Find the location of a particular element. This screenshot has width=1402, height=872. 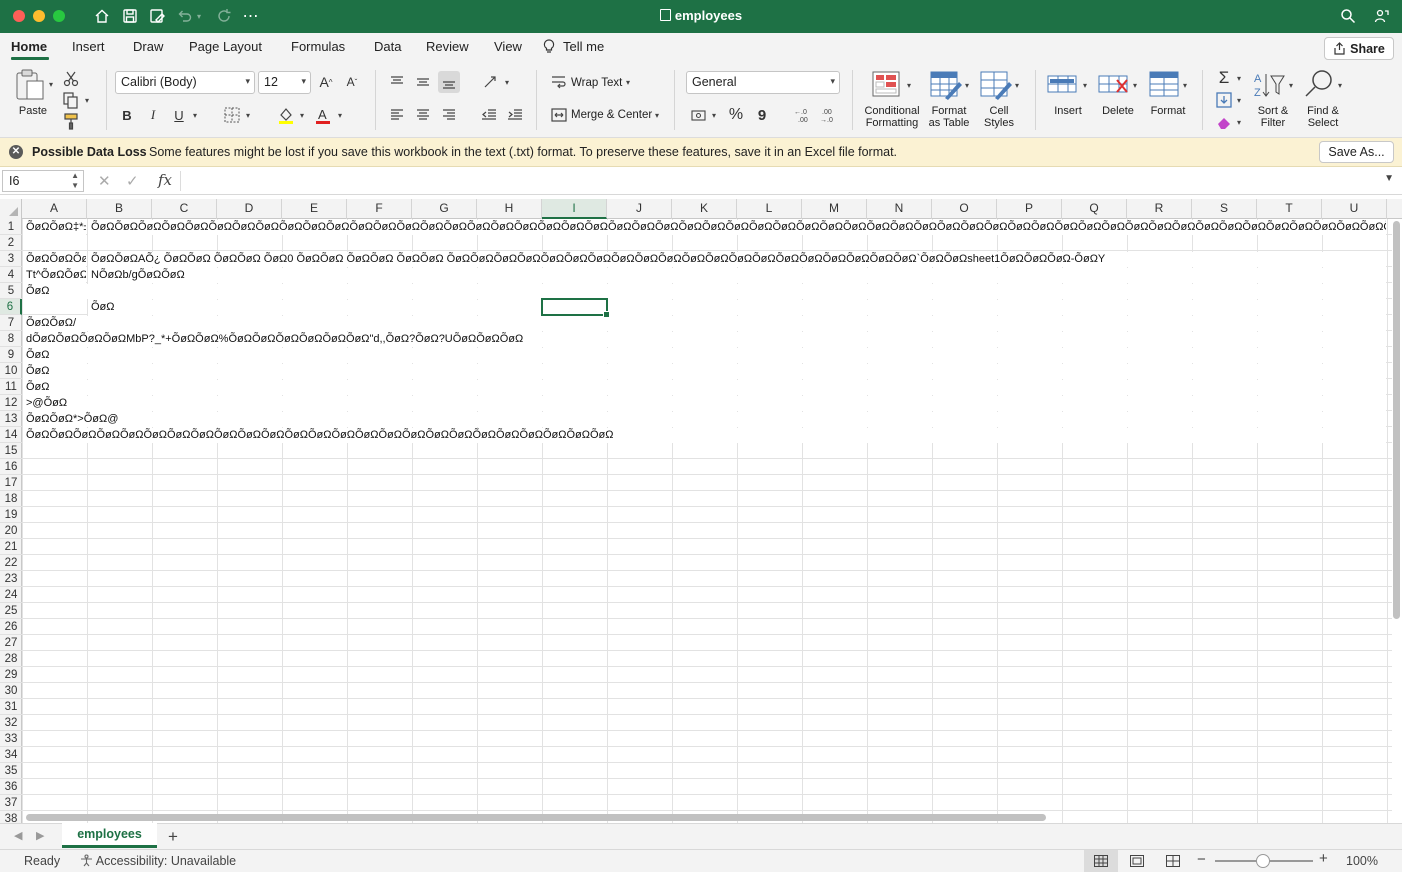

dismiss-infobar-icon: ✕ is located at coordinates (16, 152).